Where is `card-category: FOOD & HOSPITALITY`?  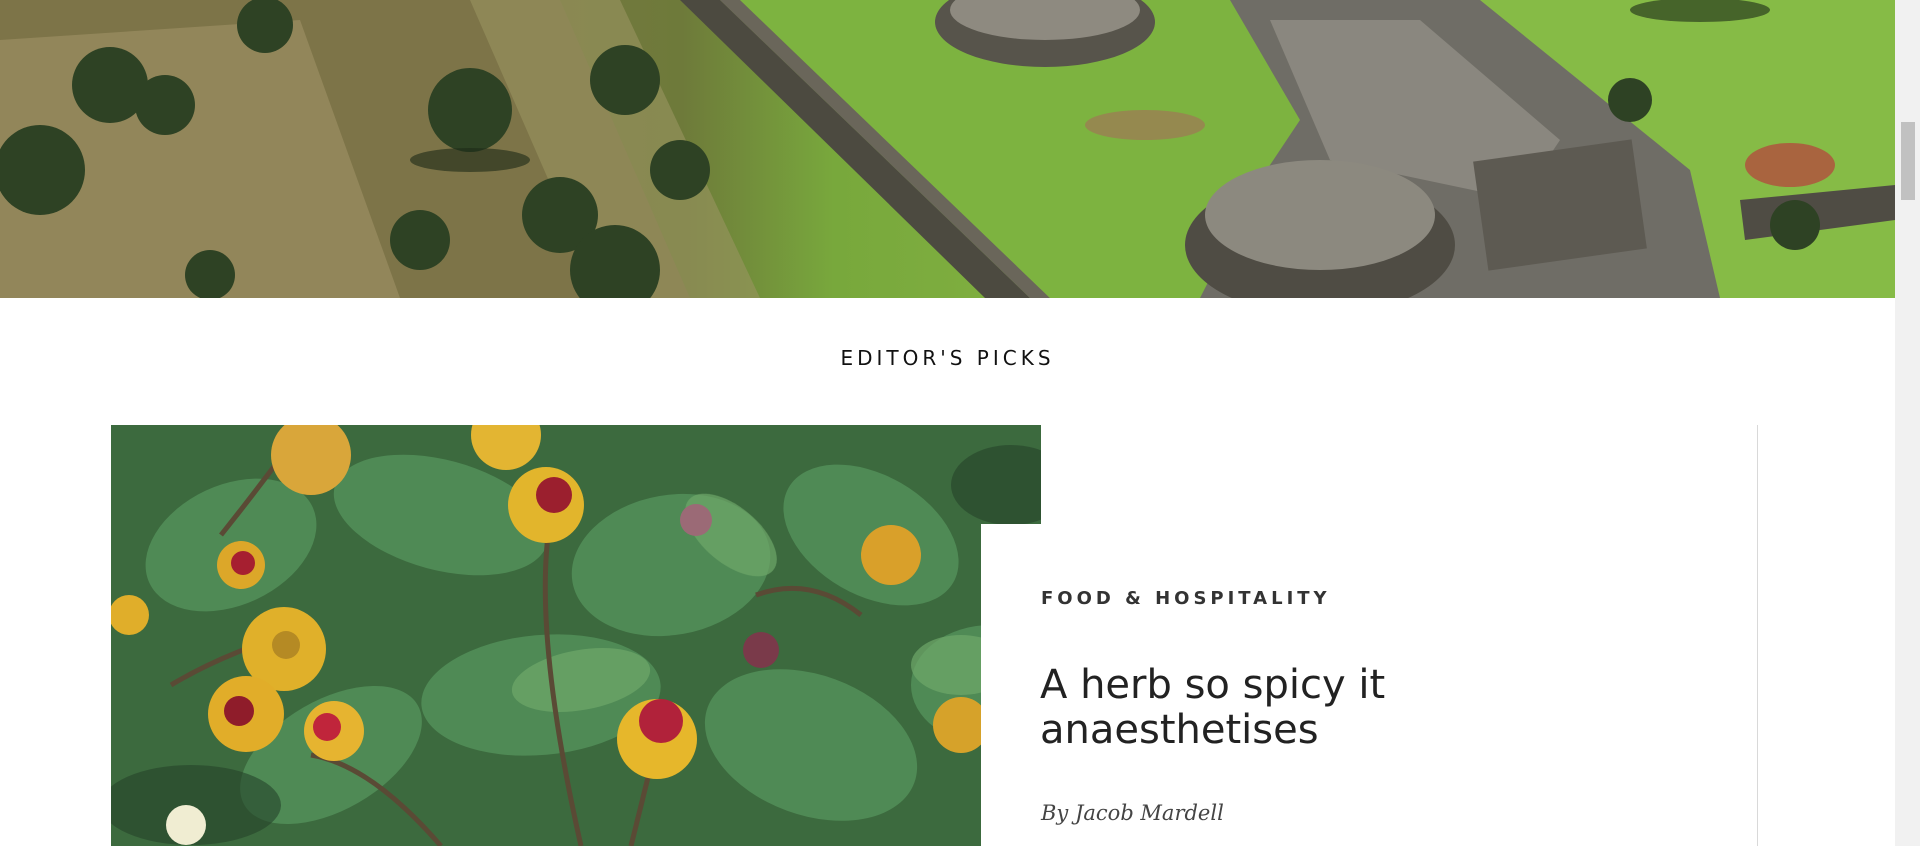
card-category: FOOD & HOSPITALITY is located at coordinates (1186, 598).